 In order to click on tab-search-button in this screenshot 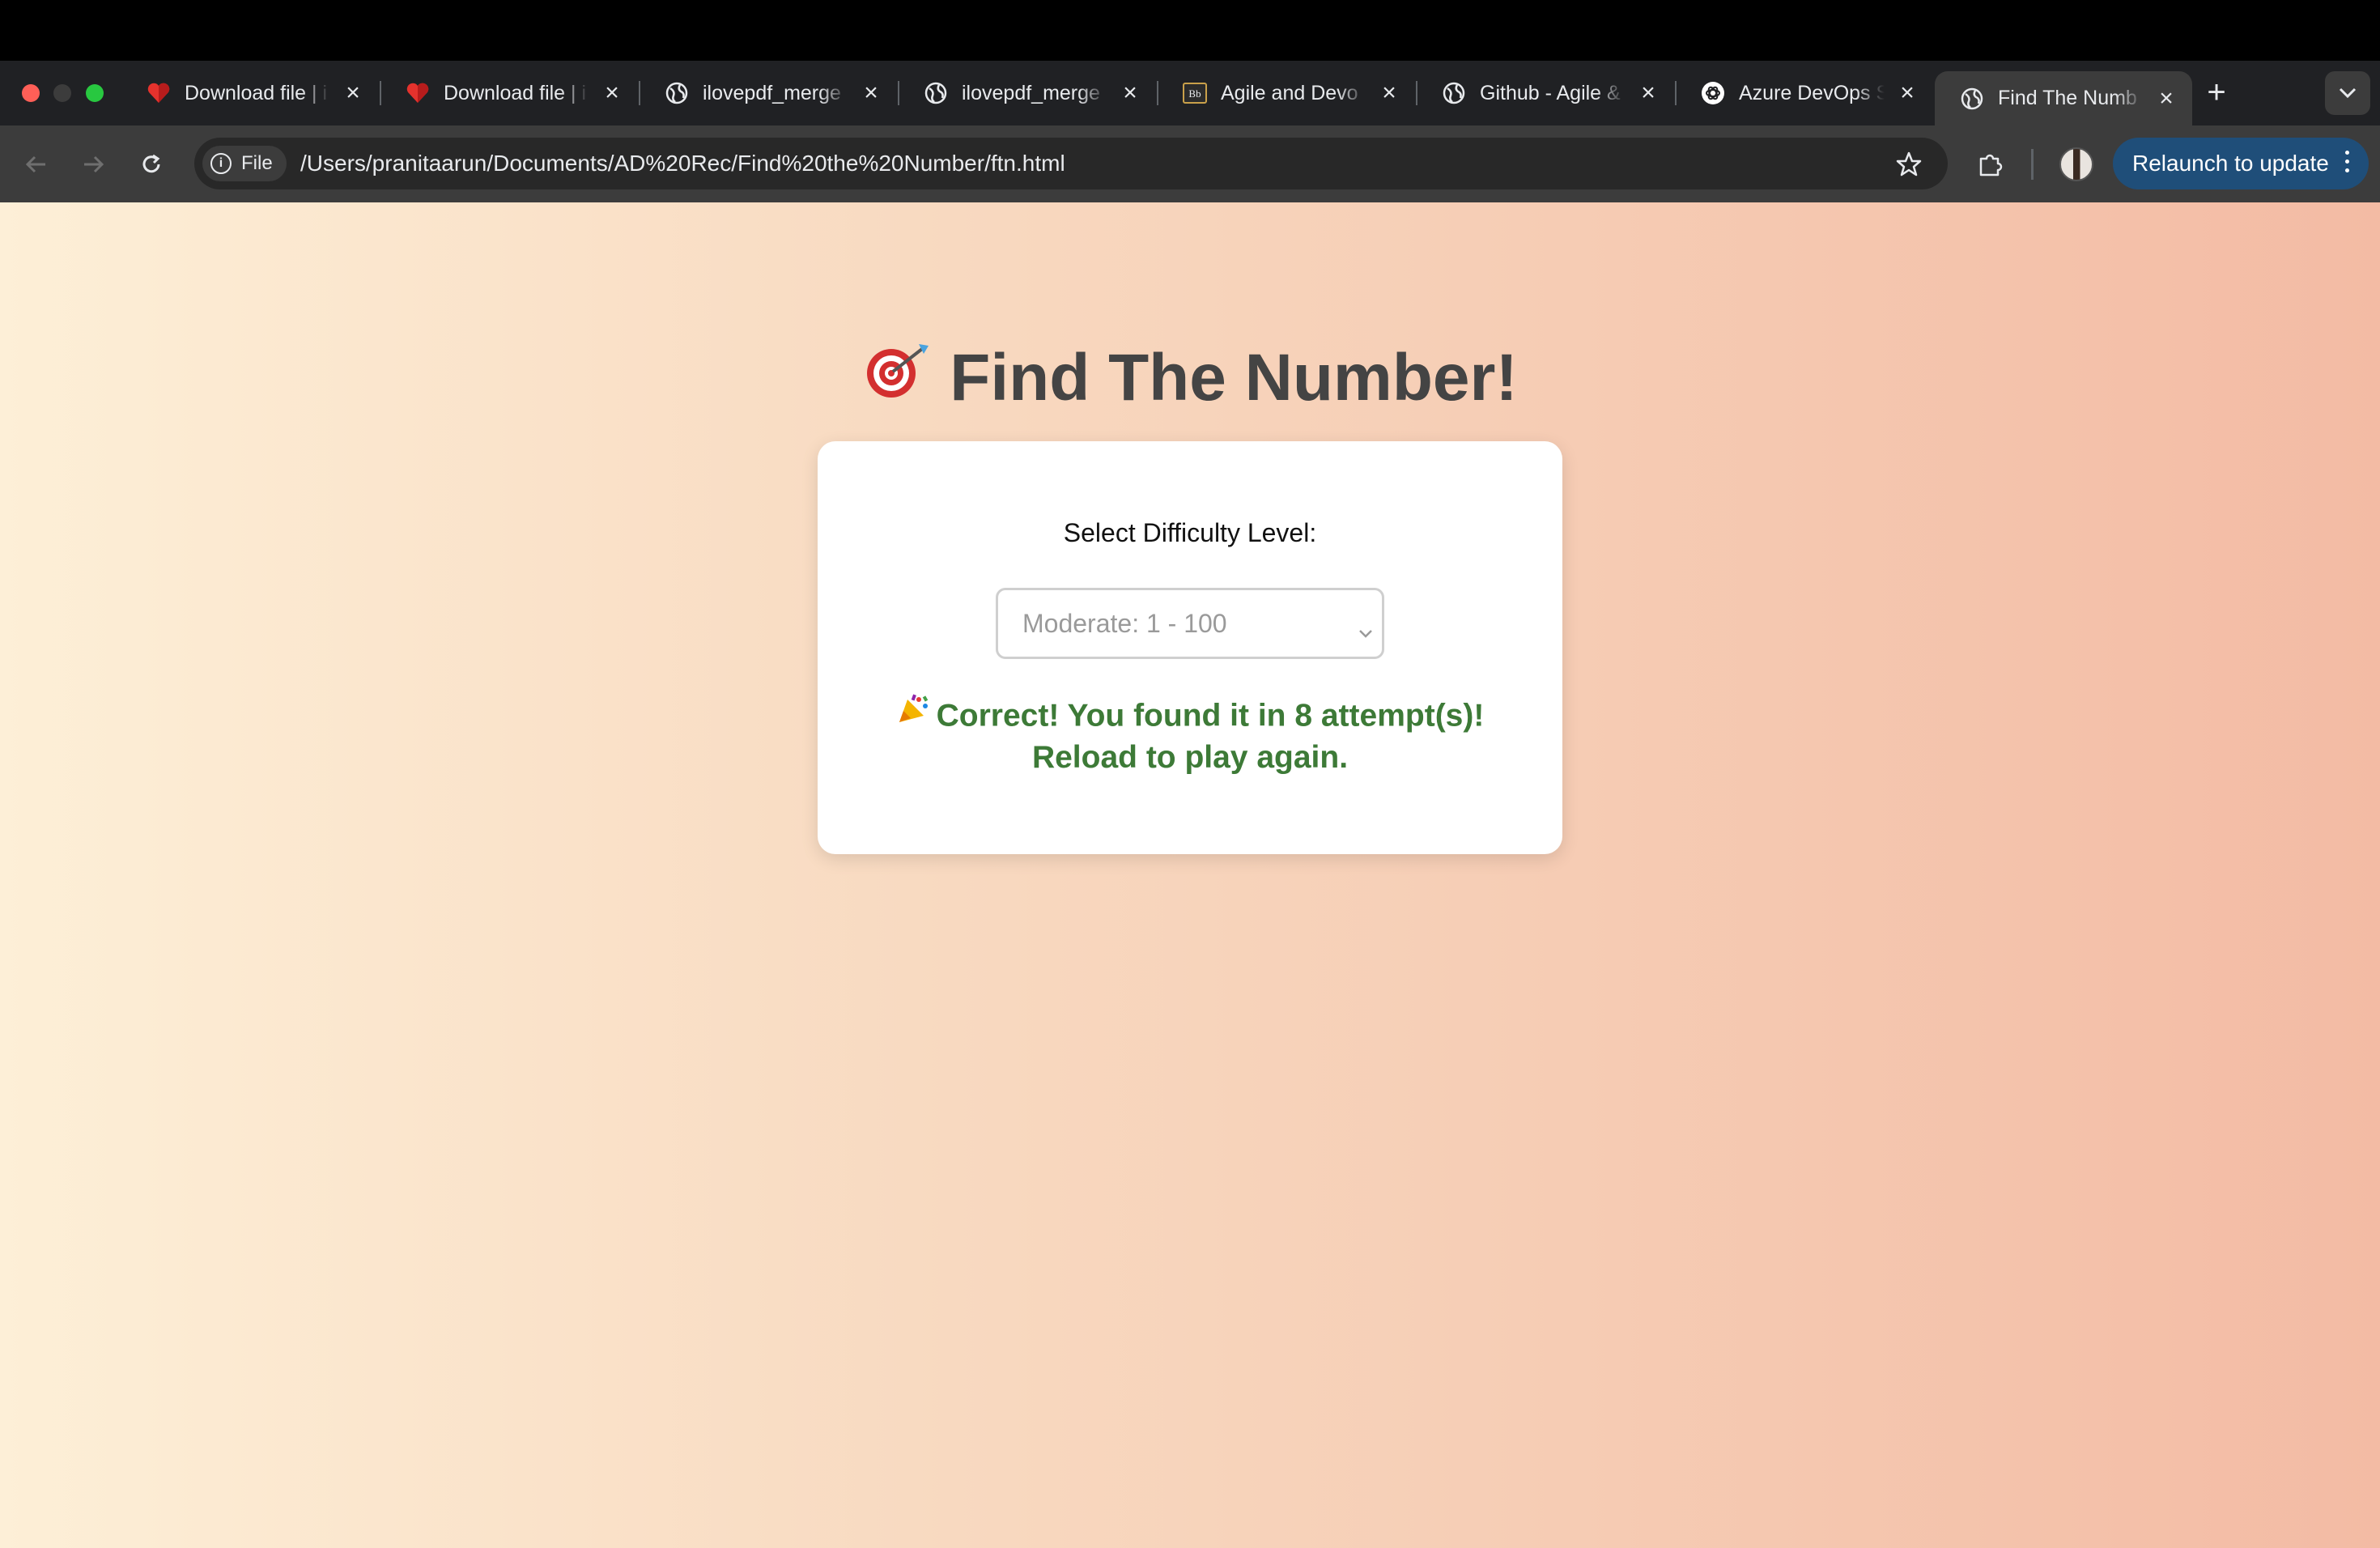, I will do `click(2347, 93)`.